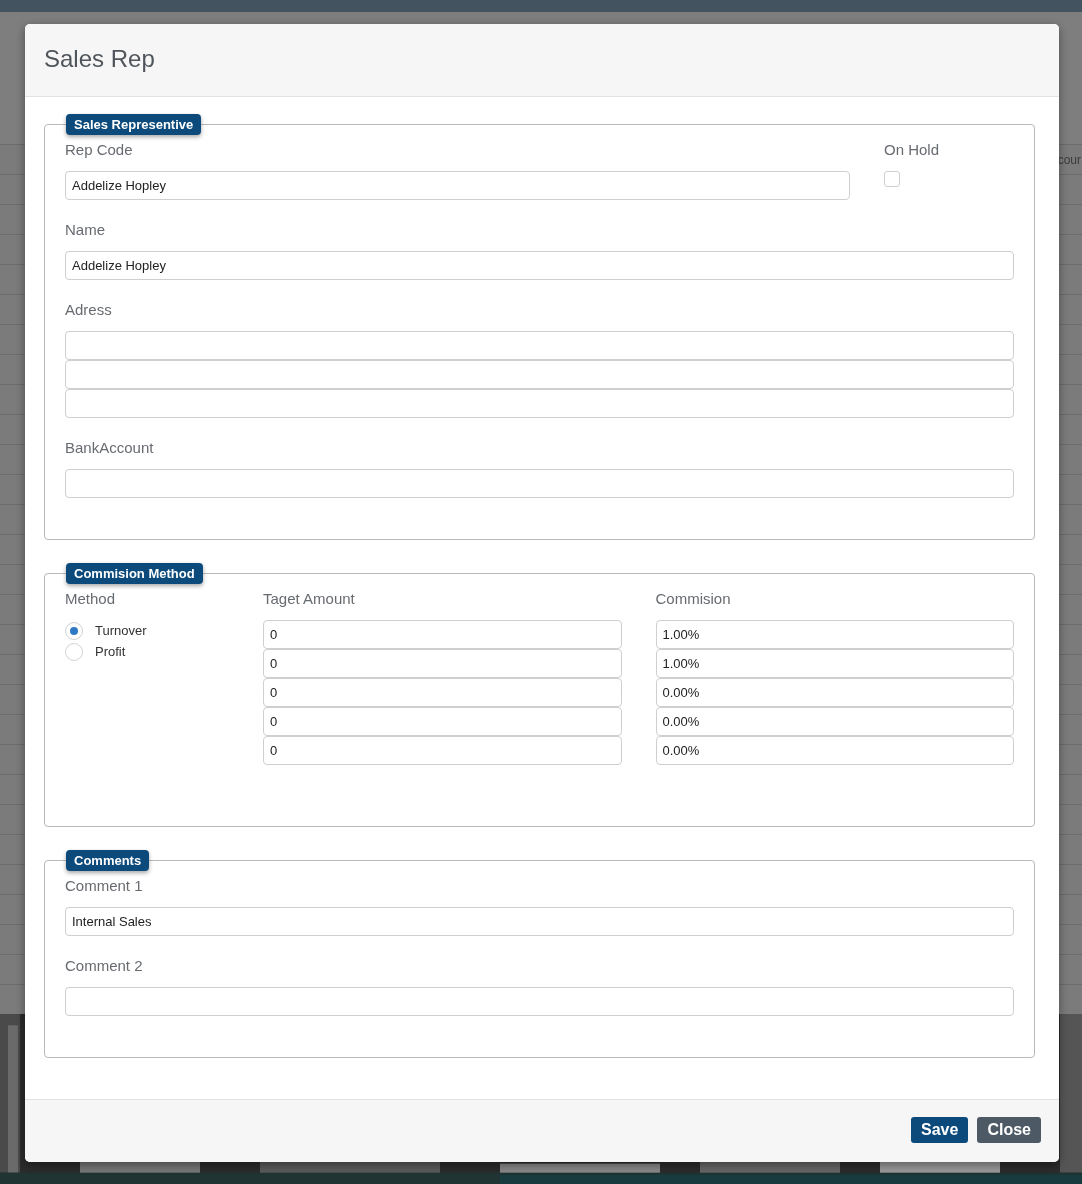 The width and height of the screenshot is (1082, 1184). Describe the element at coordinates (539, 921) in the screenshot. I see `comment-field: Internal Sales` at that location.